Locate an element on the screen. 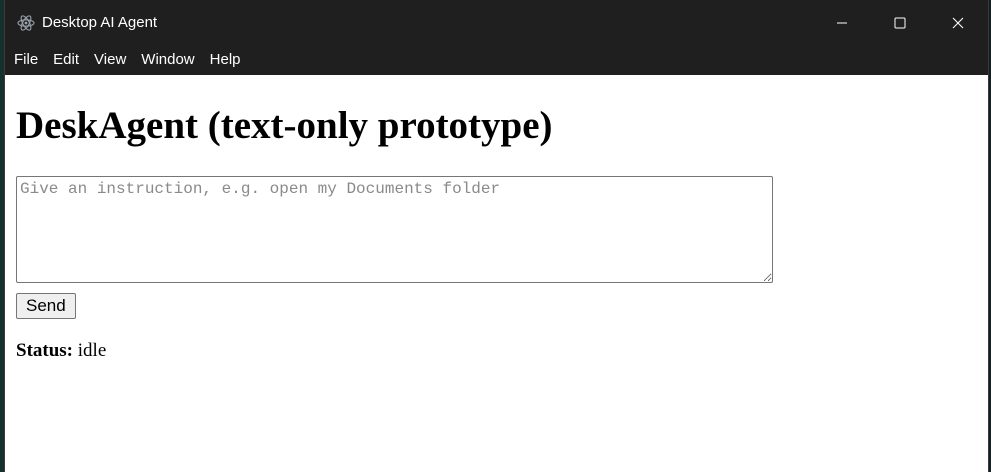  close-button is located at coordinates (958, 22).